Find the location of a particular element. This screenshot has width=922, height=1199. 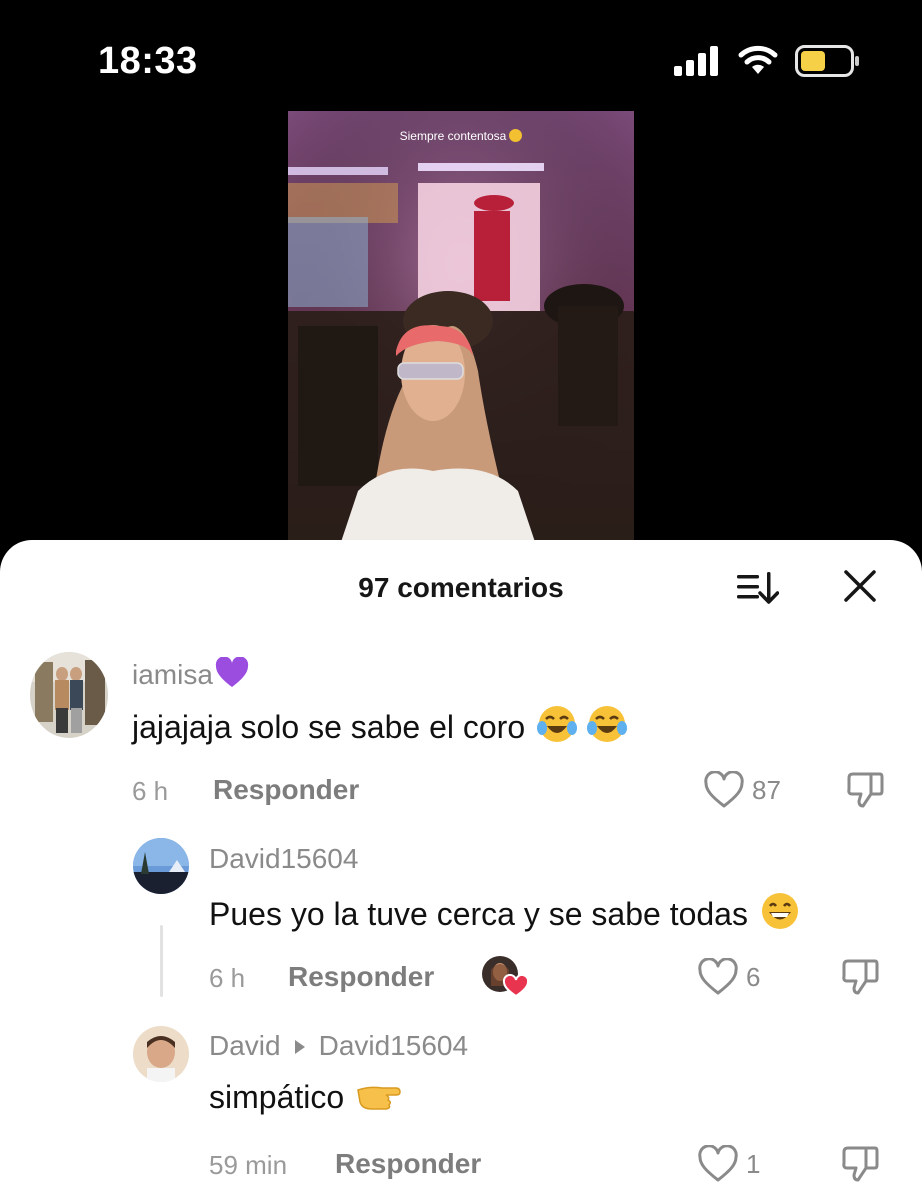

comment-text: jajajaja solo se sabe el coro is located at coordinates (380, 725).